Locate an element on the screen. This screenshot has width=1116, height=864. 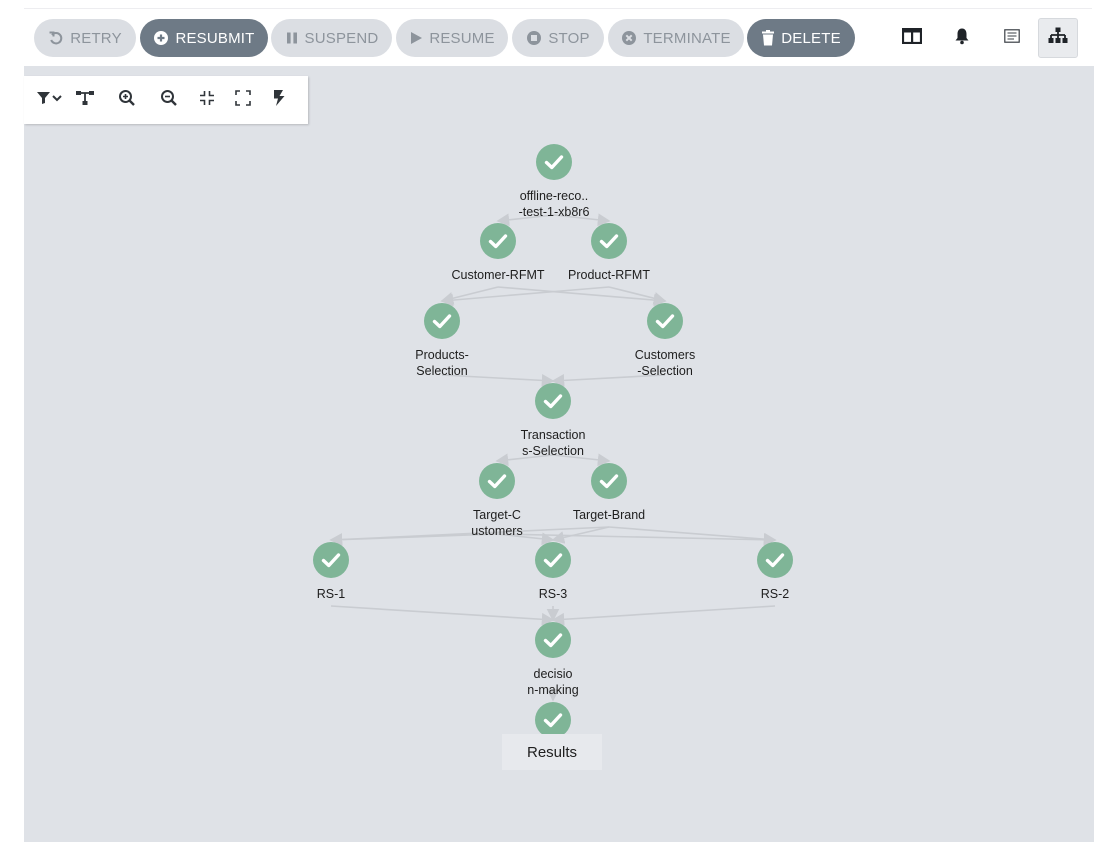
node-target-customers is located at coordinates (497, 481).